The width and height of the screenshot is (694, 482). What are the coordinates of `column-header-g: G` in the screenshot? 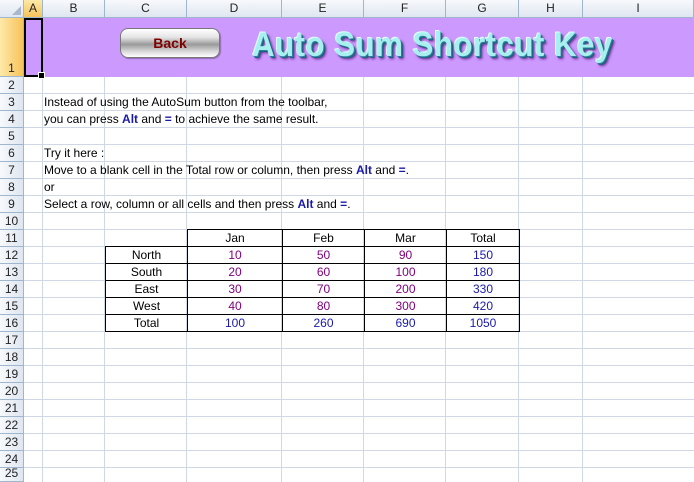 It's located at (482, 9).